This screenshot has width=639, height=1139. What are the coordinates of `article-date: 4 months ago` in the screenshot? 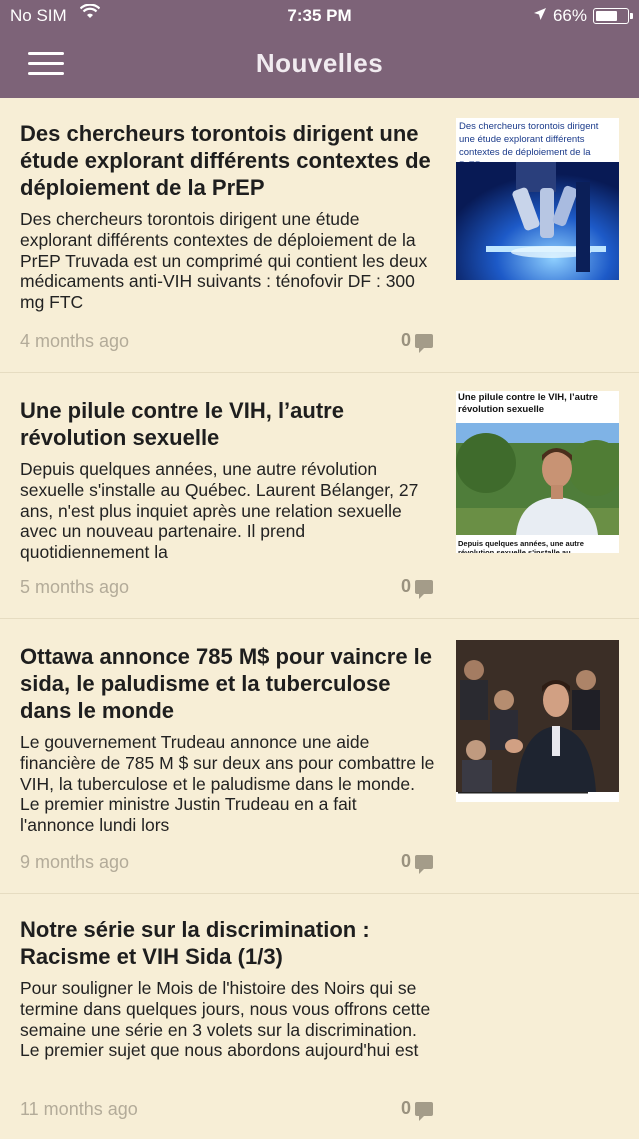 It's located at (75, 341).